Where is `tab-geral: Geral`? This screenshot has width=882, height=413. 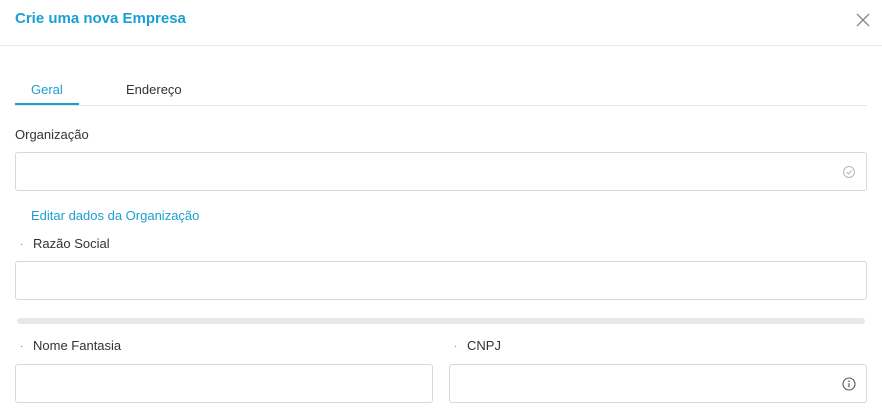
tab-geral: Geral is located at coordinates (47, 89).